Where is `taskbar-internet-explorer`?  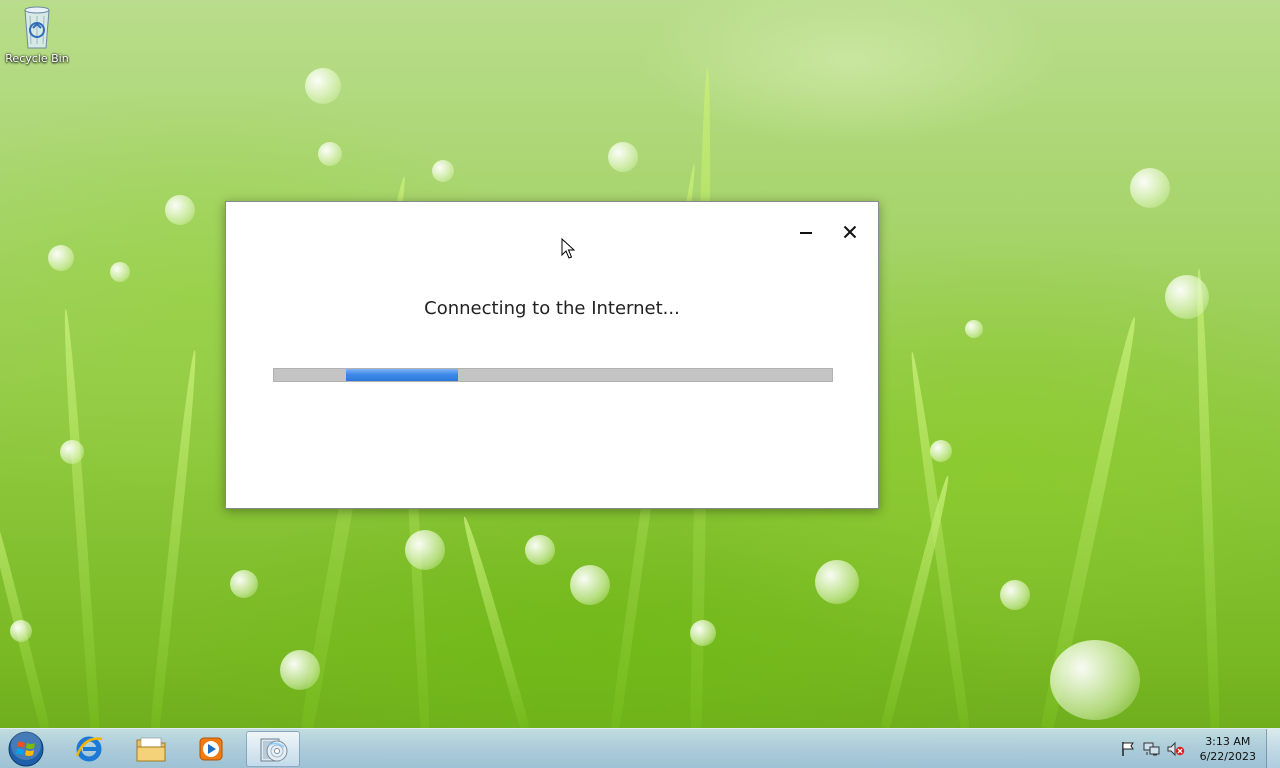 taskbar-internet-explorer is located at coordinates (89, 749).